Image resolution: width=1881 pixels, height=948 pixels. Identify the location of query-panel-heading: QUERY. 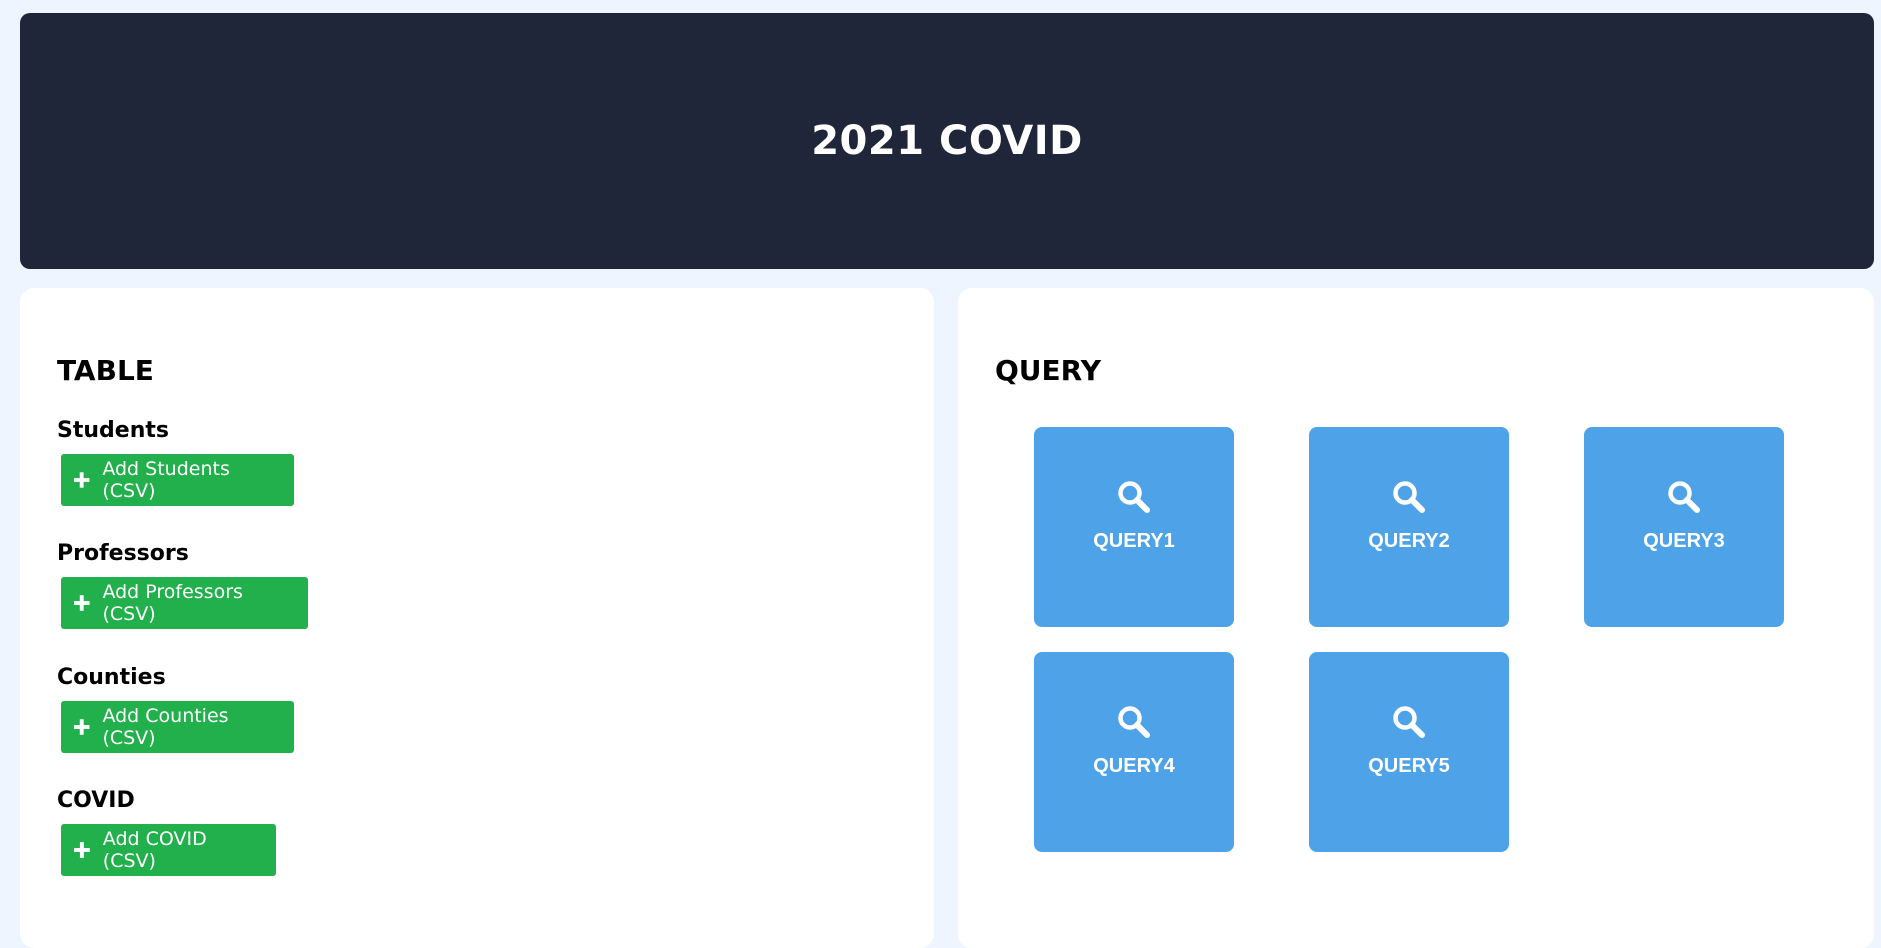
(1048, 370).